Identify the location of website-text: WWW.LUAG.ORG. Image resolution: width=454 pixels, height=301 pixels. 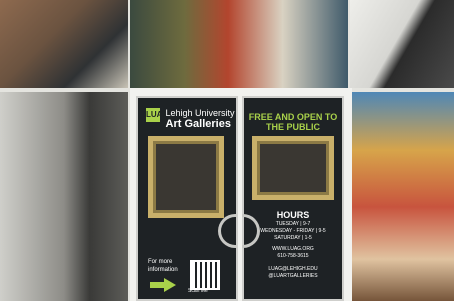
(293, 249).